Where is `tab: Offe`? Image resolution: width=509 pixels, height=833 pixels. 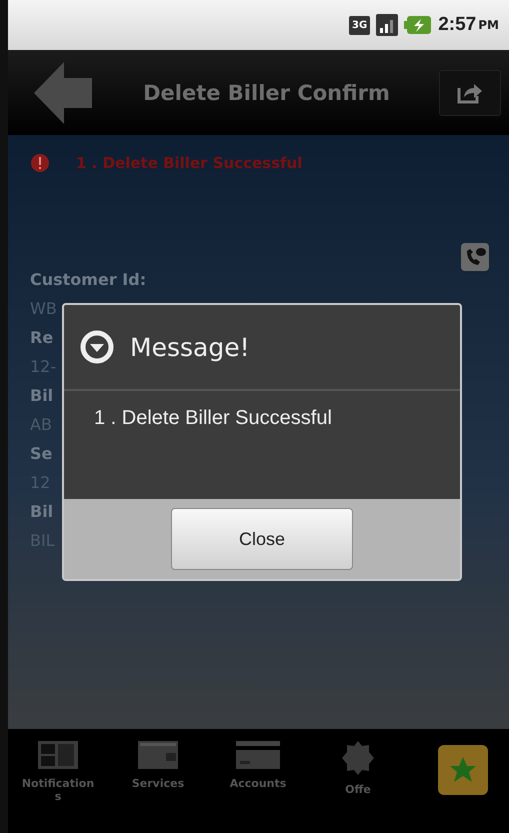
tab: Offe is located at coordinates (358, 768).